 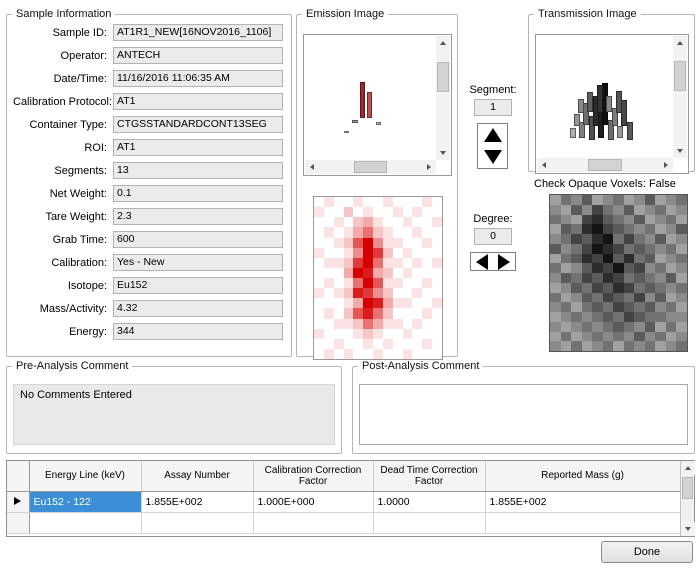 I want to click on isotope-field: Eu152, so click(x=198, y=285).